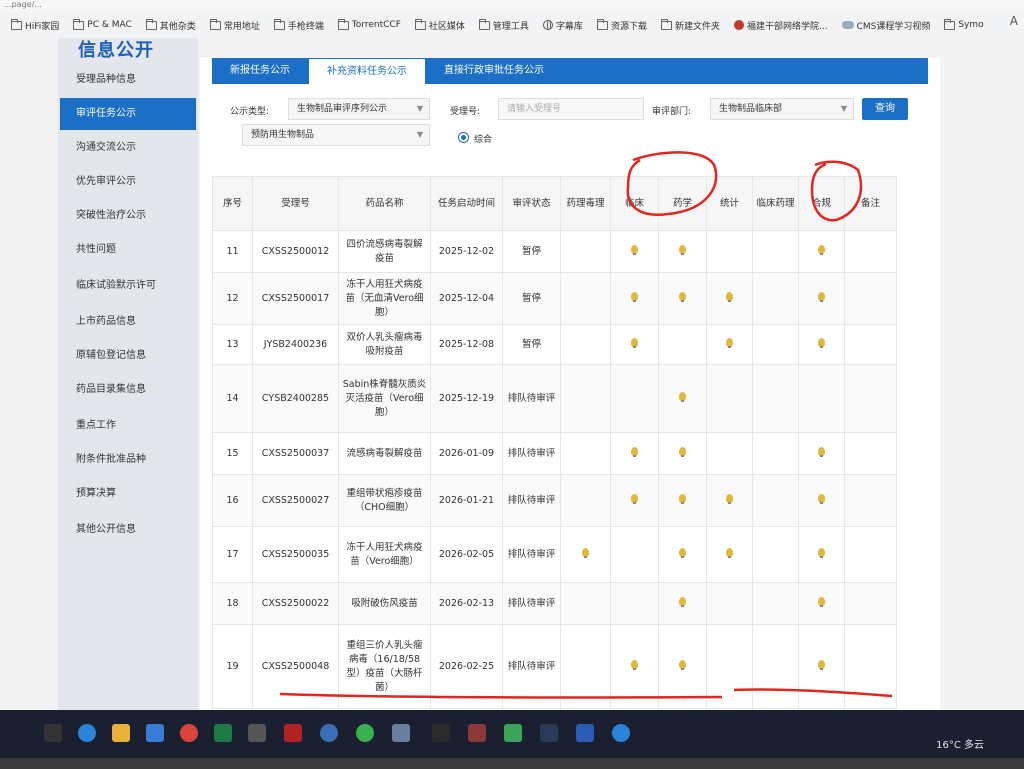 The height and width of the screenshot is (769, 1024). I want to click on sidebar-item: 预算决算, so click(128, 494).